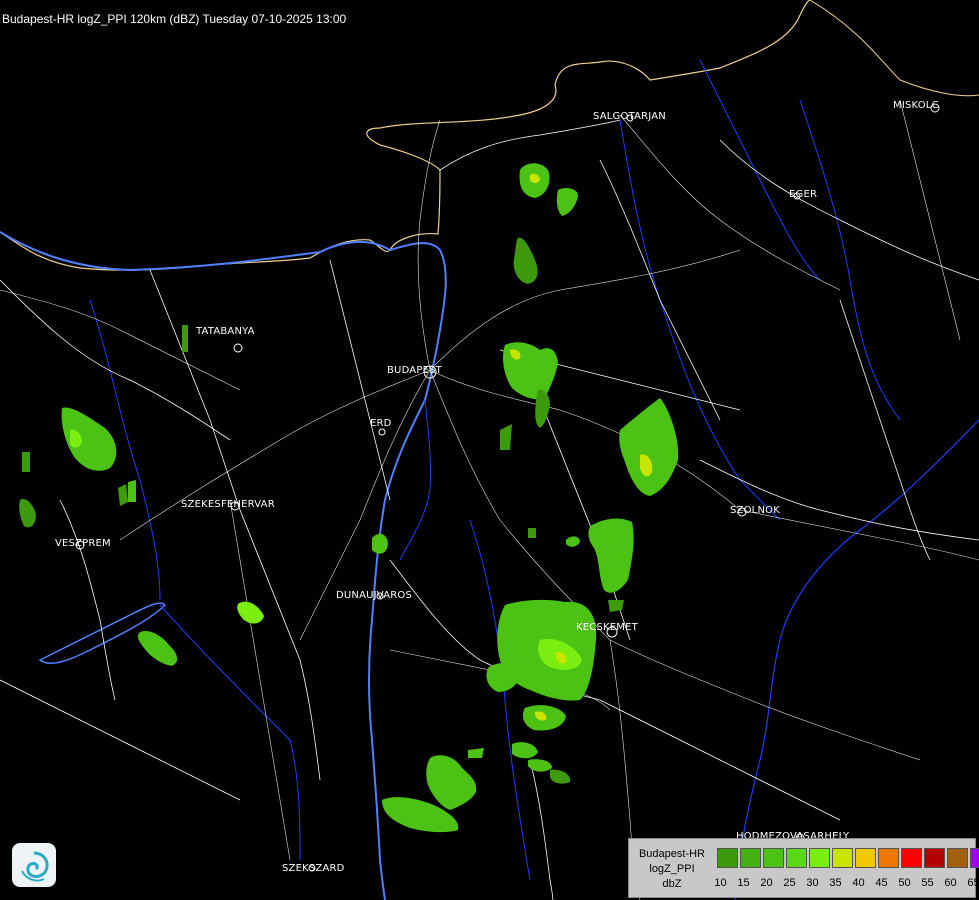 Image resolution: width=979 pixels, height=900 pixels. I want to click on omsz-logo-icon, so click(34, 865).